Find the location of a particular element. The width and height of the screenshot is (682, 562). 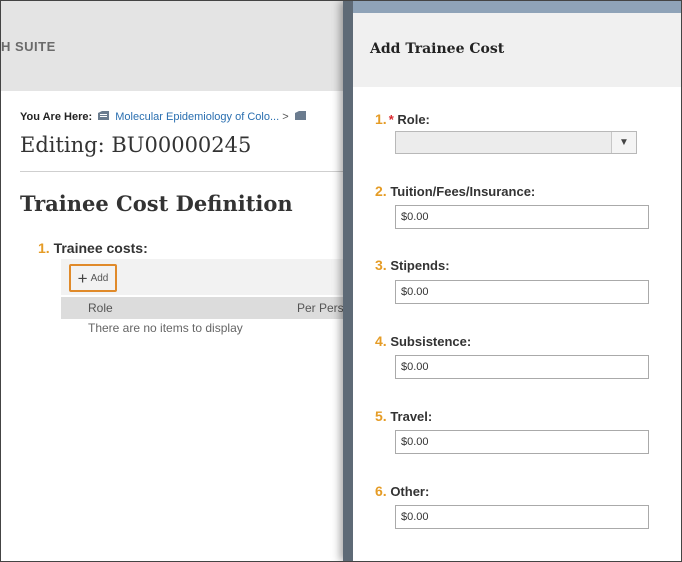

travel-field-label: 5. Travel: is located at coordinates (403, 416).